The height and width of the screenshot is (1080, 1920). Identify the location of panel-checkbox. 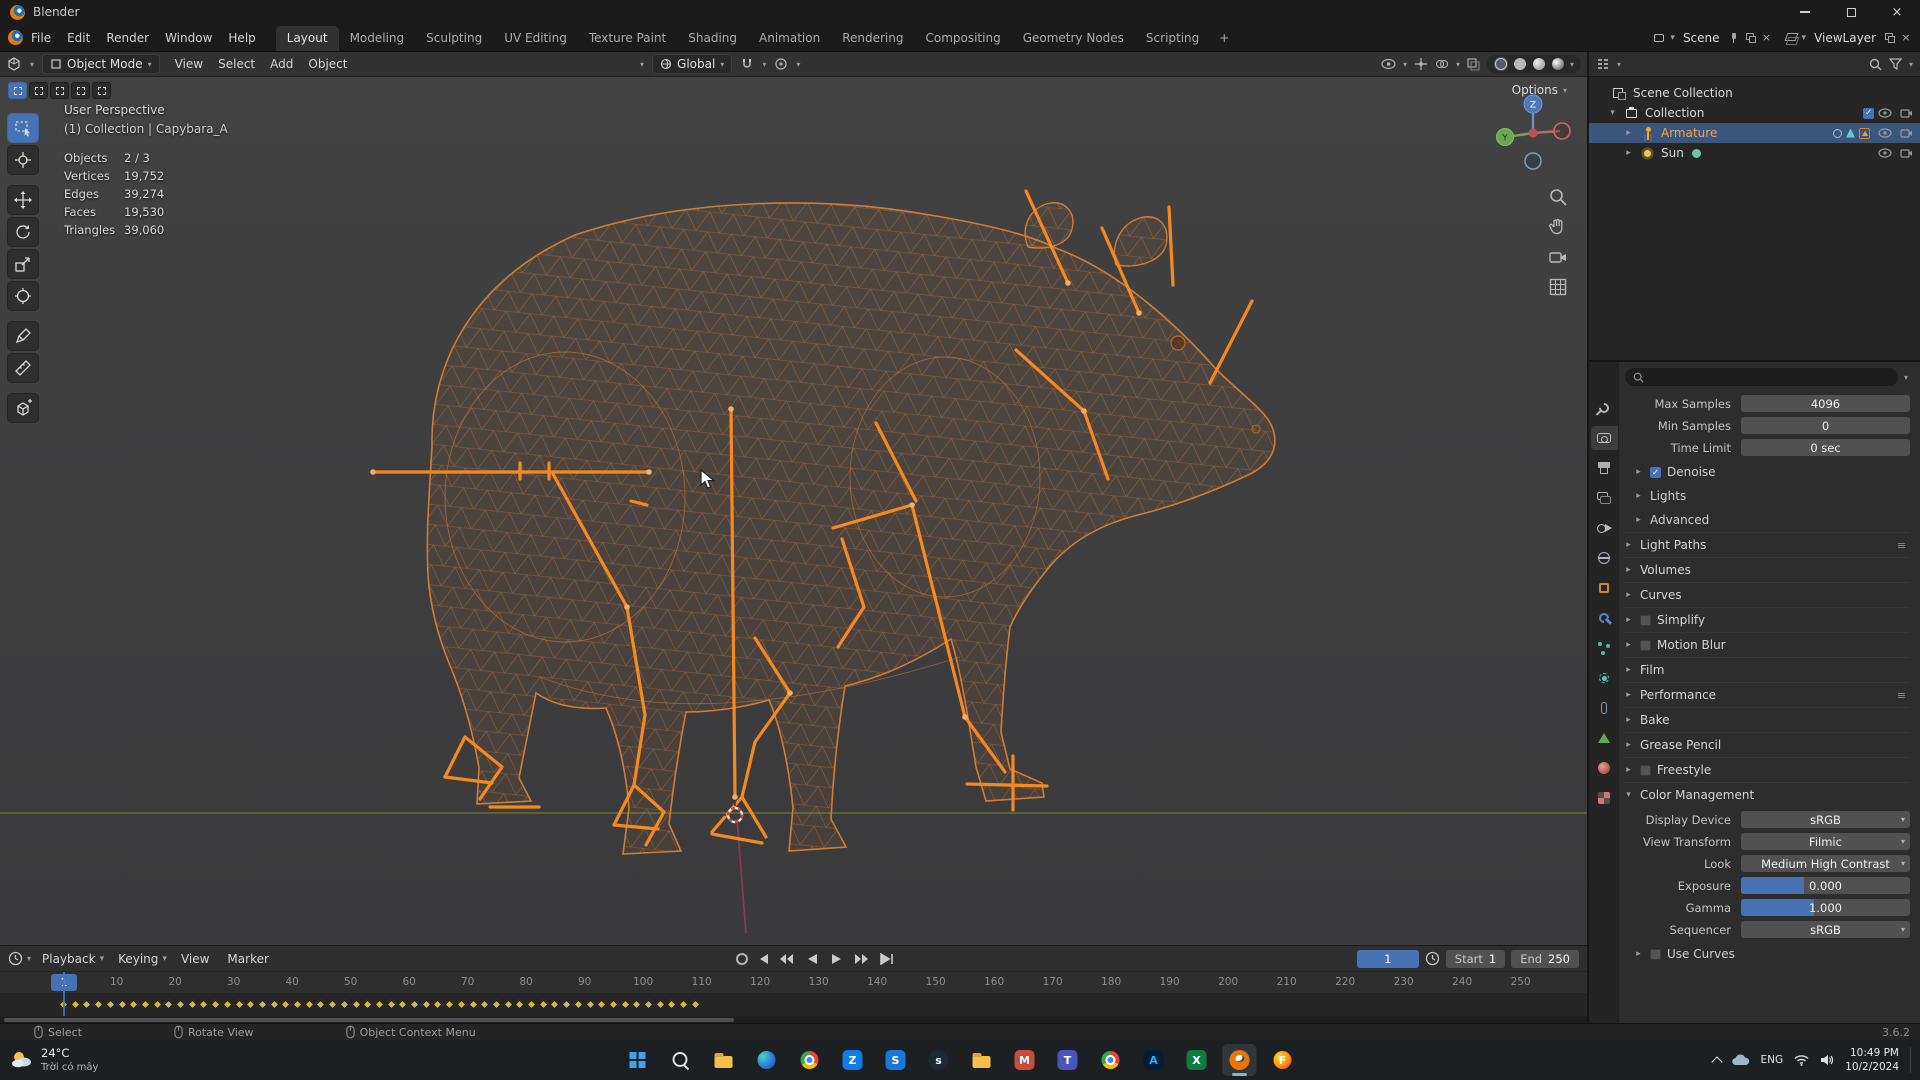
(1645, 645).